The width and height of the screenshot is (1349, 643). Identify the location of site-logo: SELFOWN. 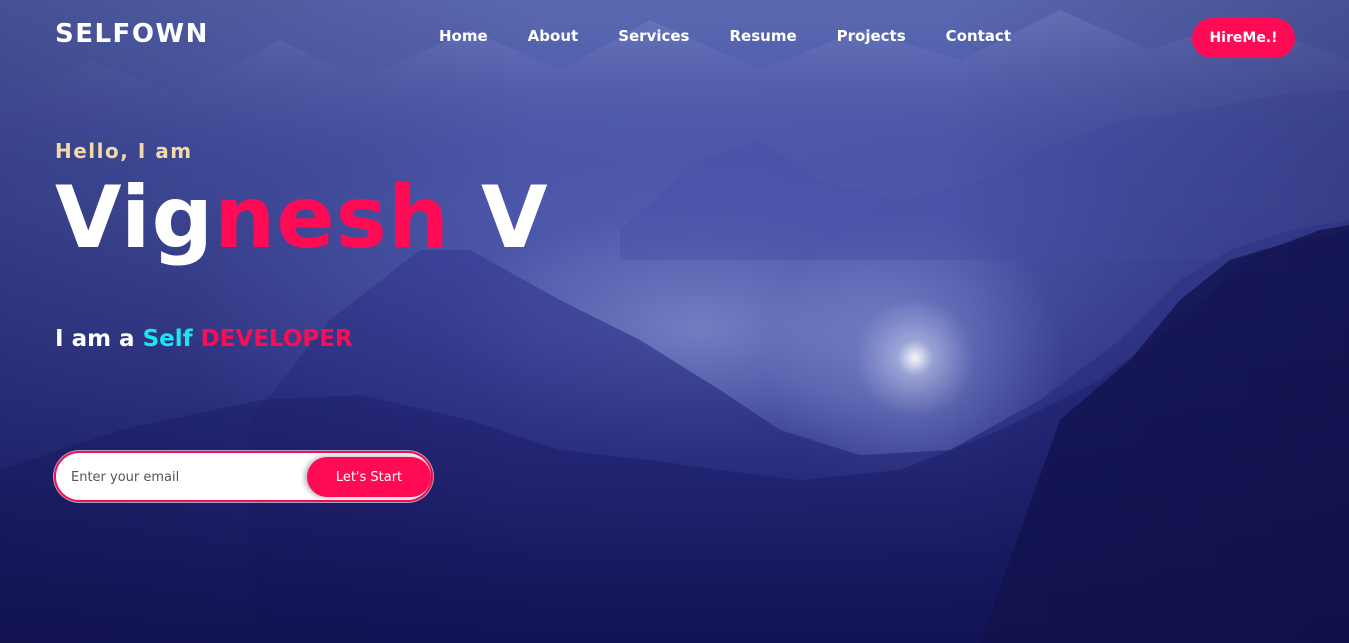
(132, 34).